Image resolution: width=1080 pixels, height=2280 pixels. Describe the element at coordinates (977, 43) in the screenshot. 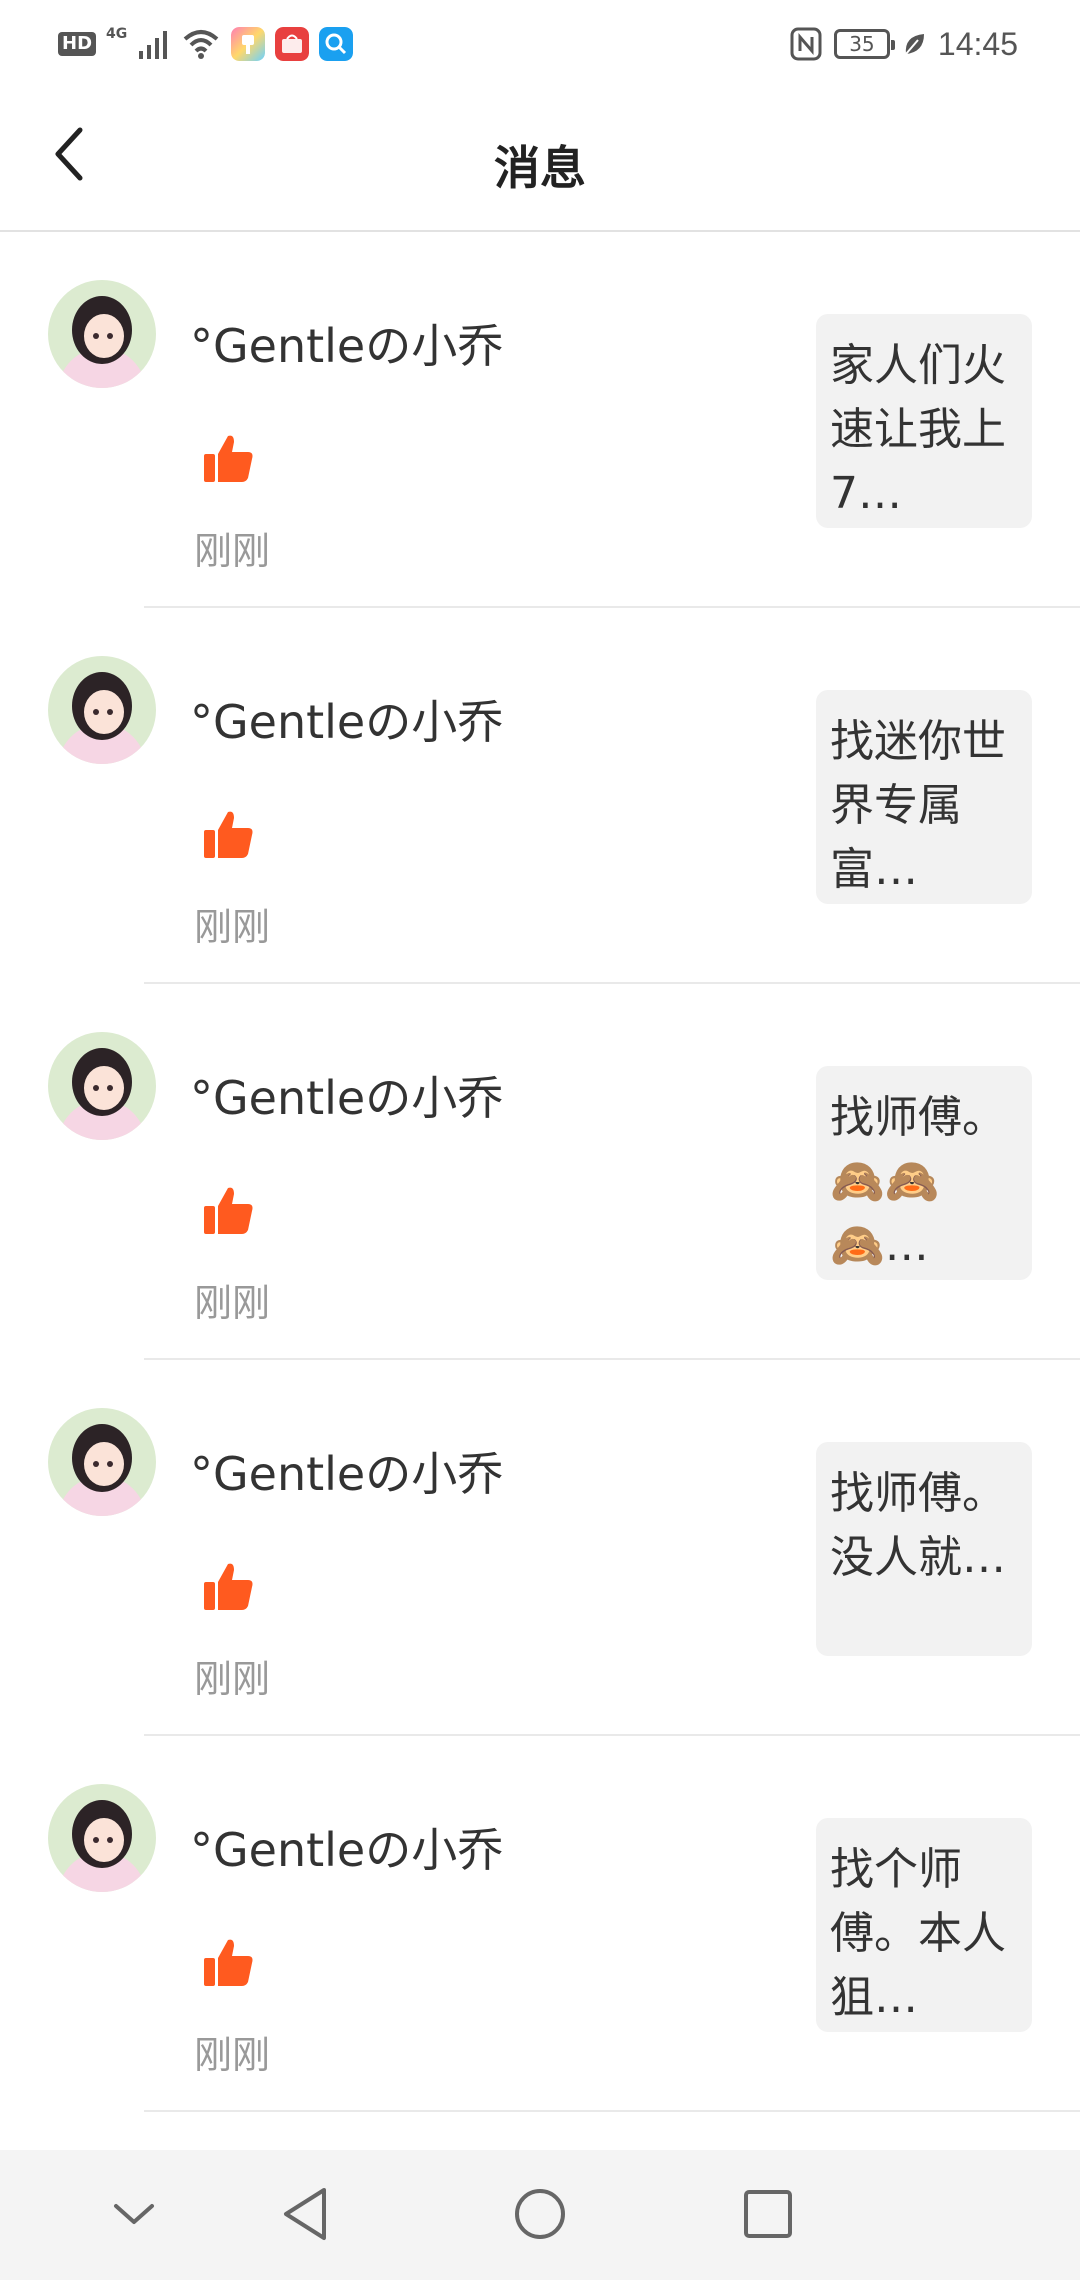

I see `clock: 14:45` at that location.